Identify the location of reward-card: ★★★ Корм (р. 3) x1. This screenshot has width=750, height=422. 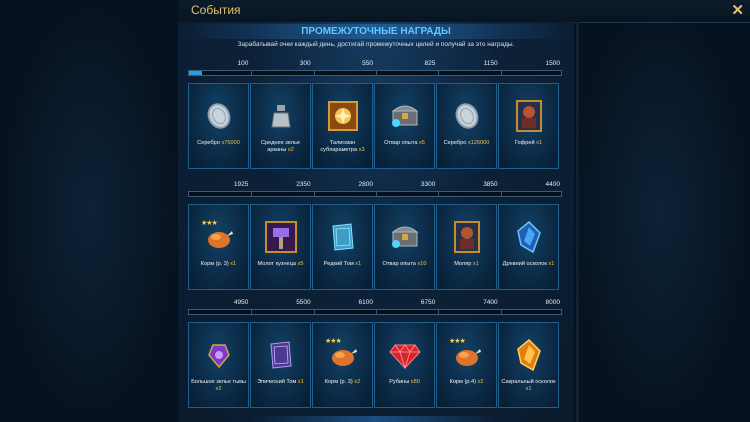
(218, 247).